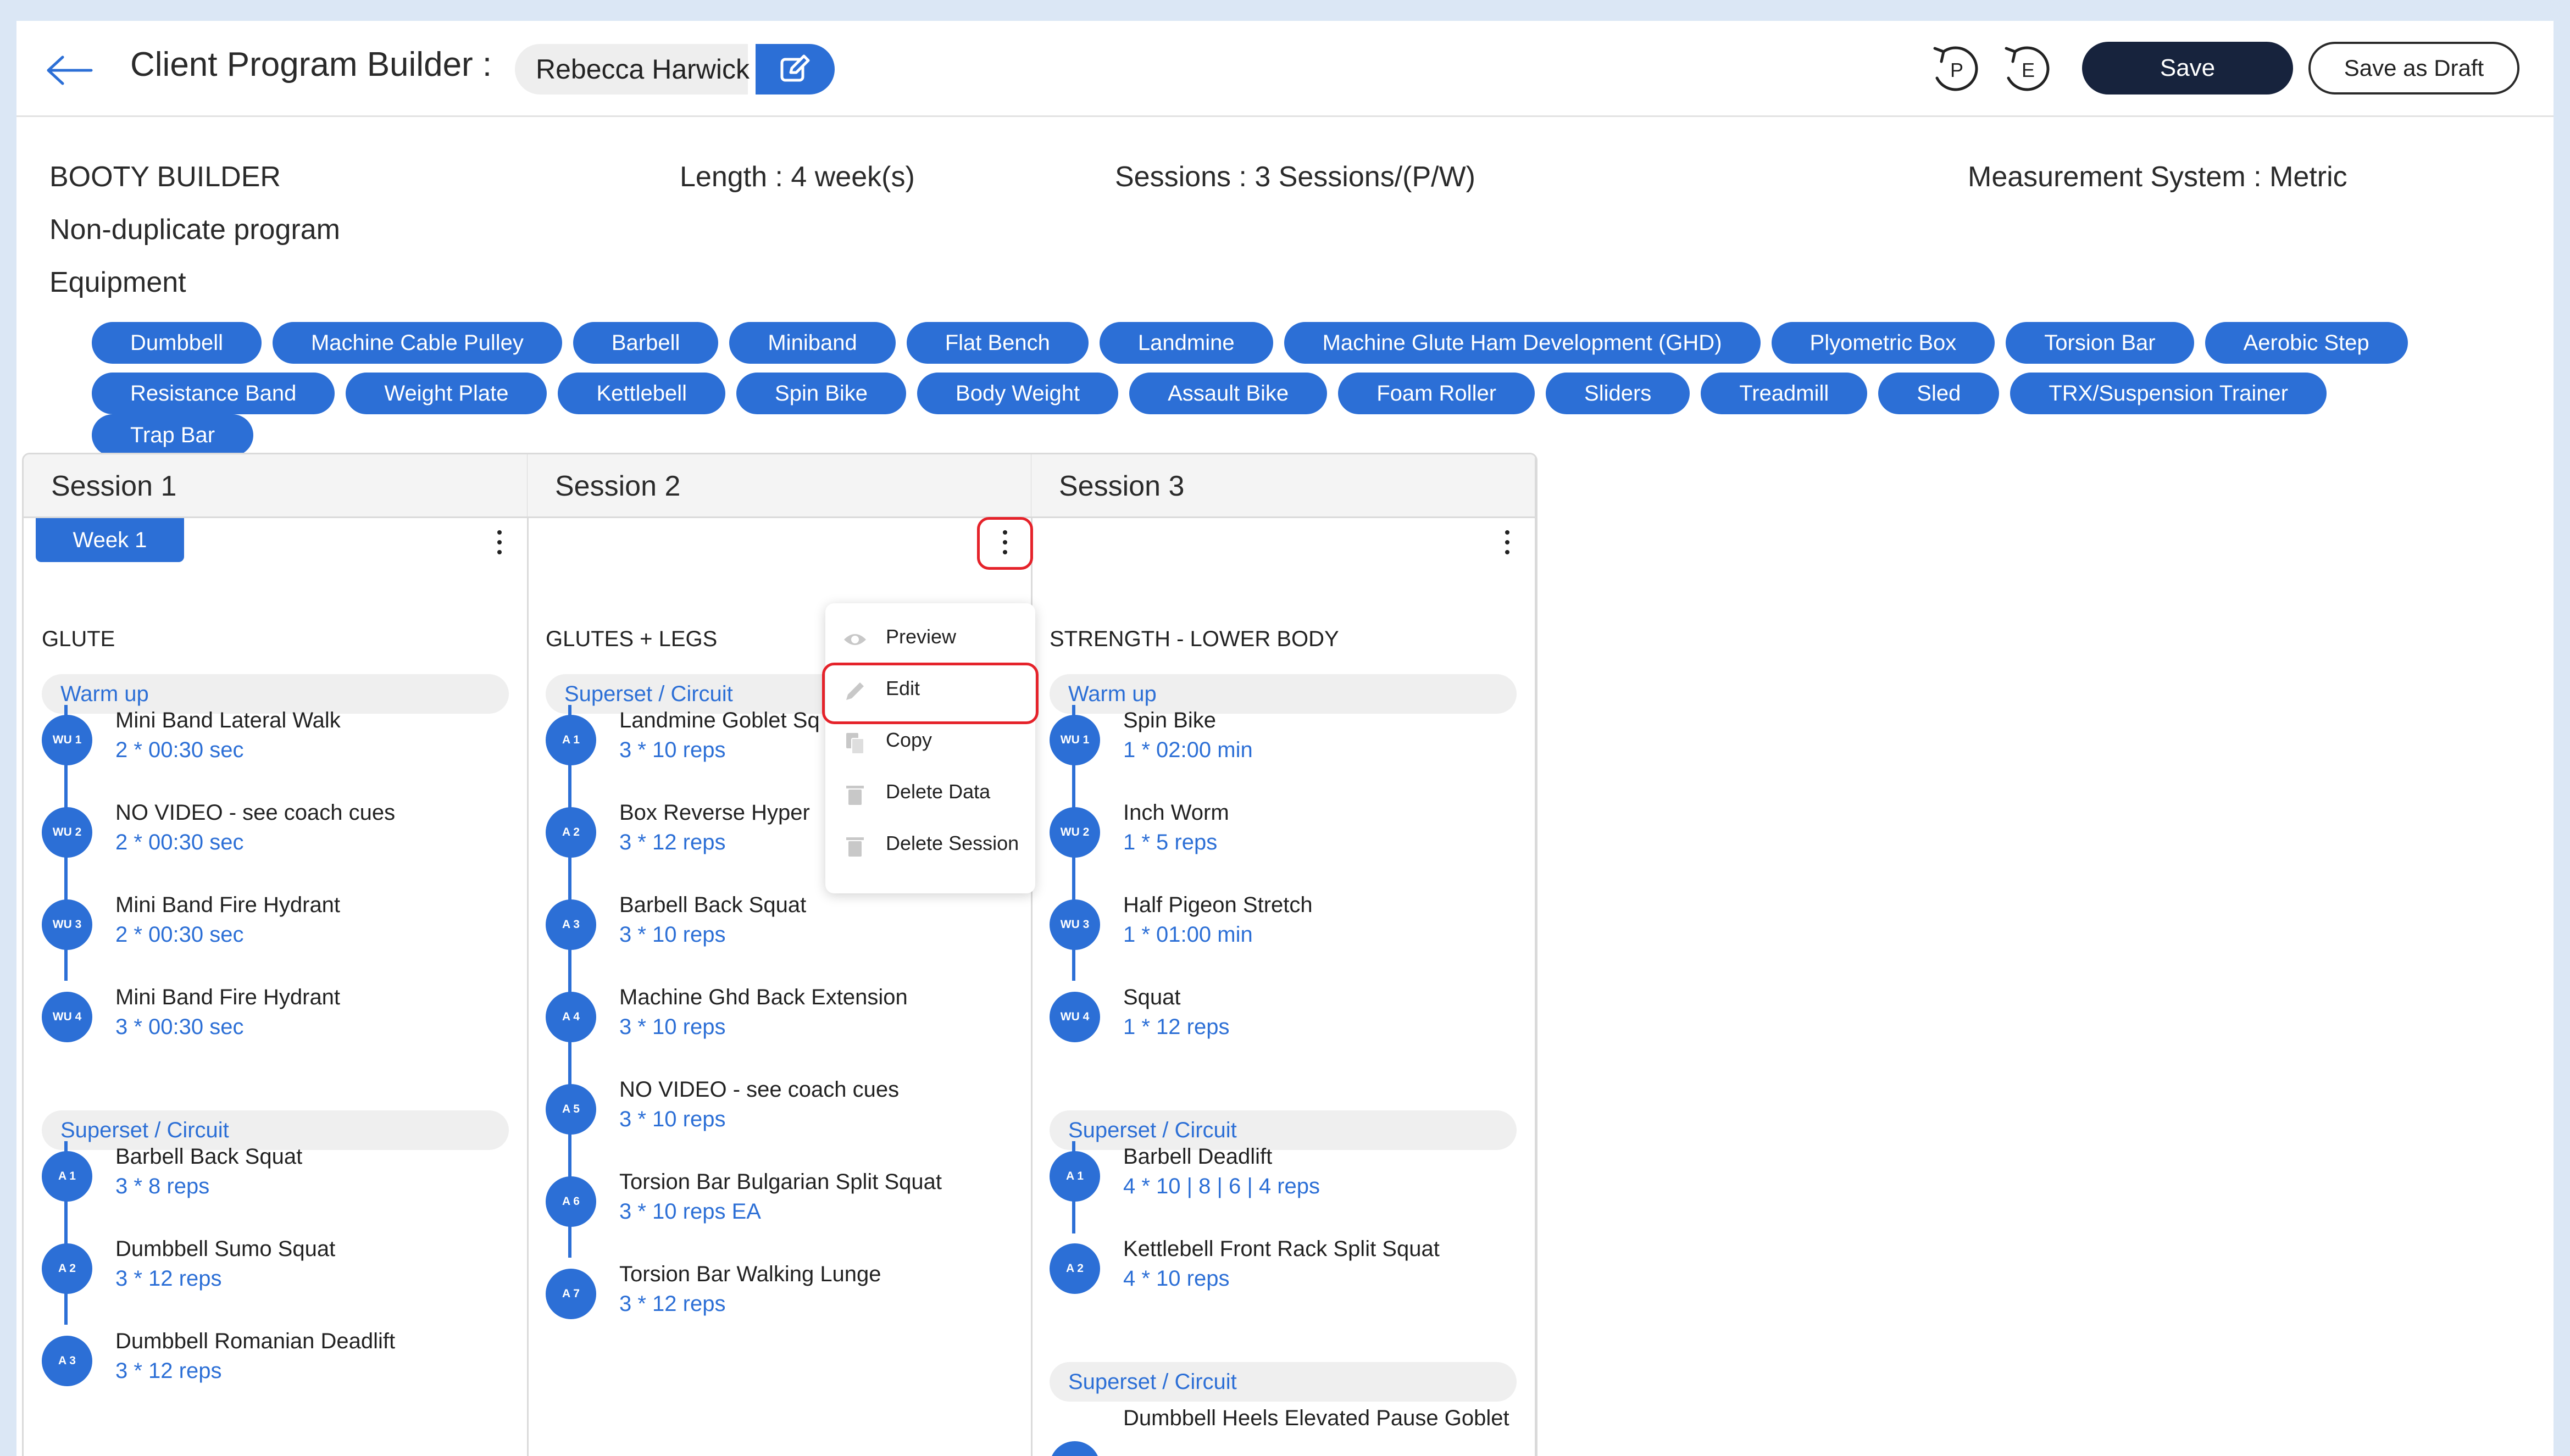 The width and height of the screenshot is (2570, 1456). Describe the element at coordinates (1152, 997) in the screenshot. I see `exercise-name: Squat` at that location.